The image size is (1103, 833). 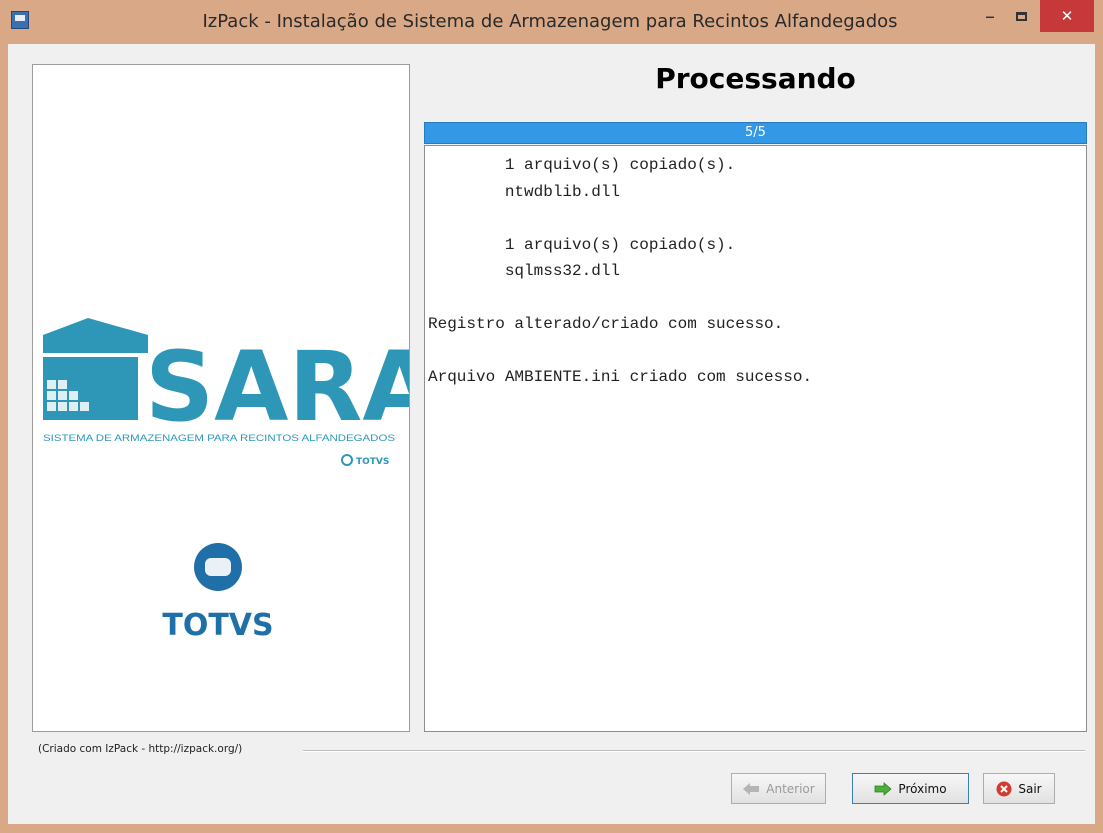 I want to click on sara-wordmark: SARA, so click(x=277, y=387).